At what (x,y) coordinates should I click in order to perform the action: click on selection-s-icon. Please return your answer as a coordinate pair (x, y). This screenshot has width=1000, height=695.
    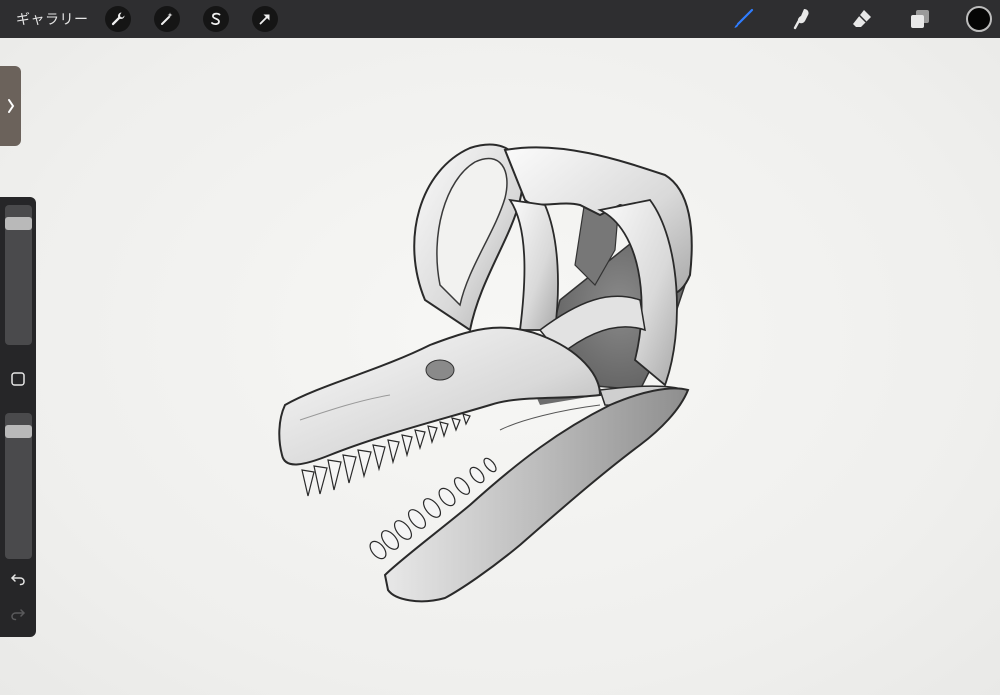
    Looking at the image, I should click on (216, 19).